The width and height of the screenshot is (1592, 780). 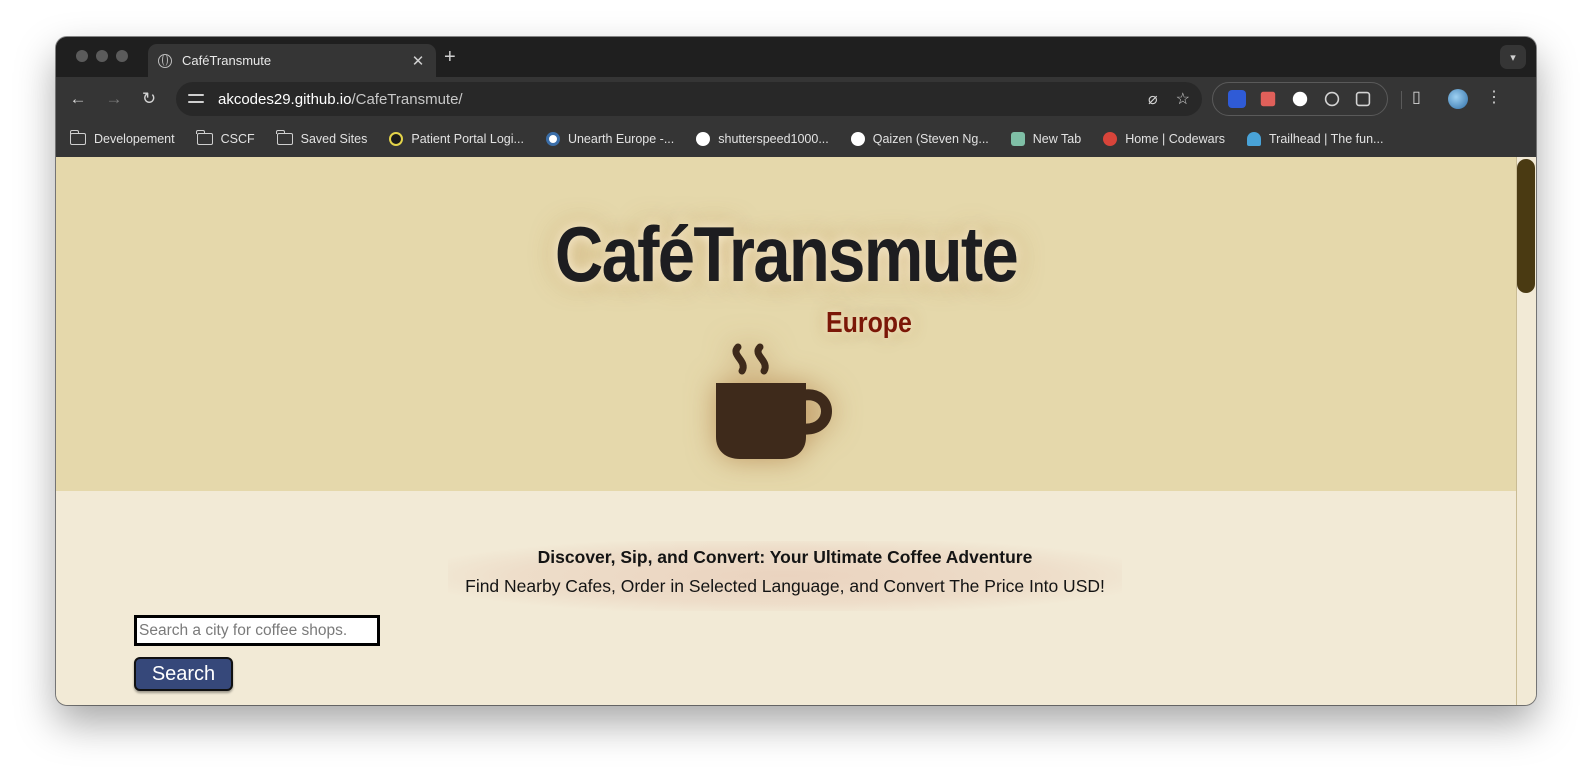 What do you see at coordinates (869, 323) in the screenshot?
I see `site-subtitle: Europe` at bounding box center [869, 323].